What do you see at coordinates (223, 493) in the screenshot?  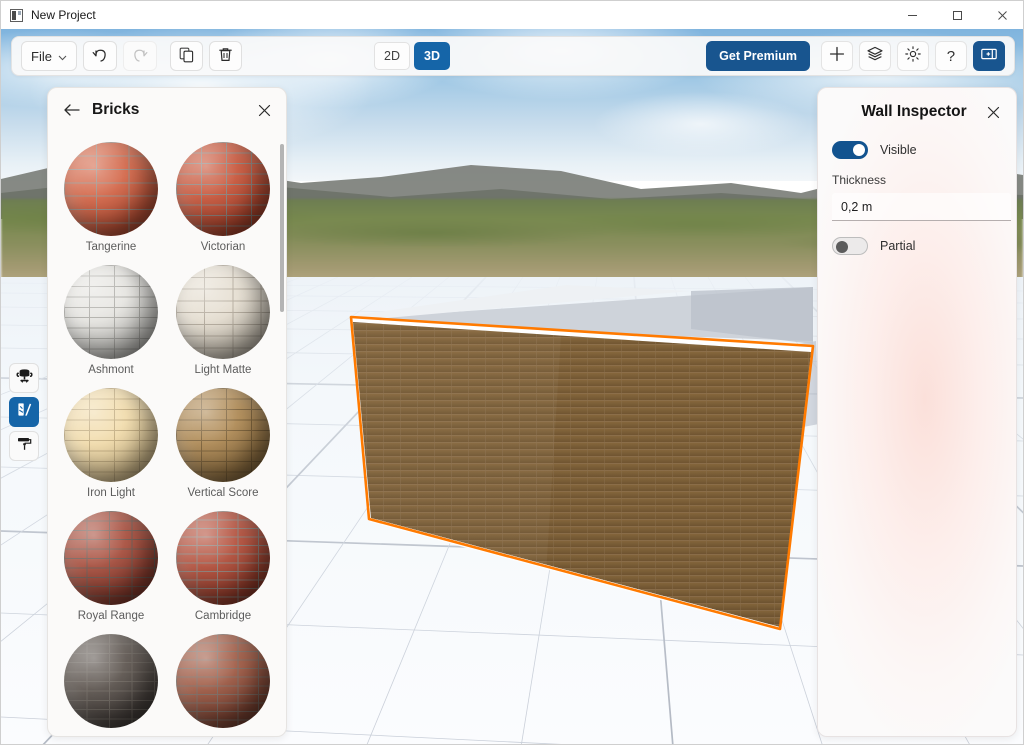 I see `material-label: Vertical Score` at bounding box center [223, 493].